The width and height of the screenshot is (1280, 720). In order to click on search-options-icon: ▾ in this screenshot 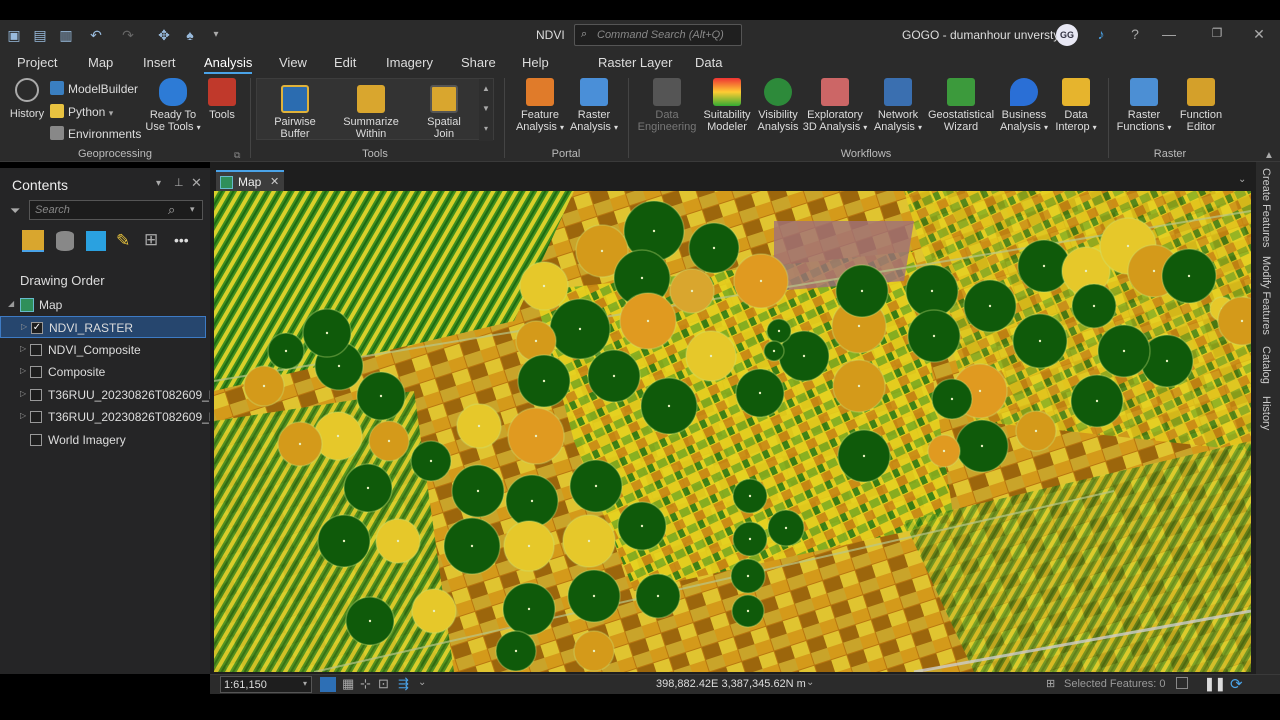, I will do `click(192, 209)`.